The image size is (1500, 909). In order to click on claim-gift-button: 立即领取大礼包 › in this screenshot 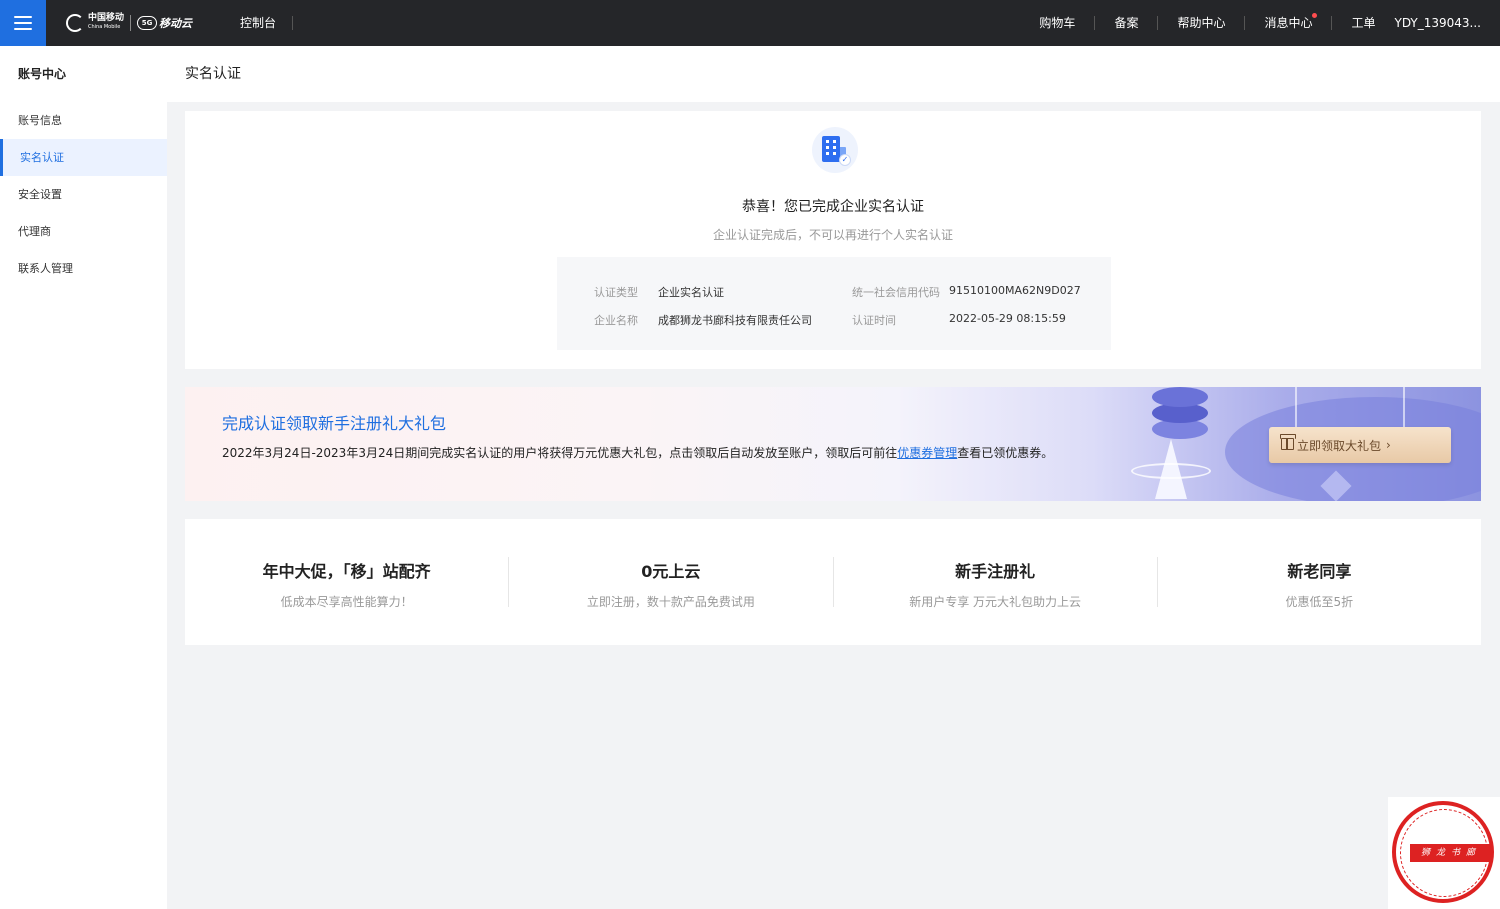, I will do `click(1360, 445)`.